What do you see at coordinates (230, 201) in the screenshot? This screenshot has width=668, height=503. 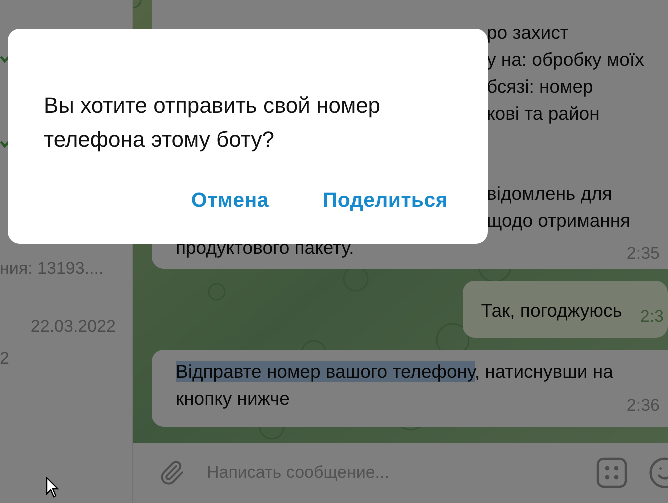 I see `dialog-button: Отмена` at bounding box center [230, 201].